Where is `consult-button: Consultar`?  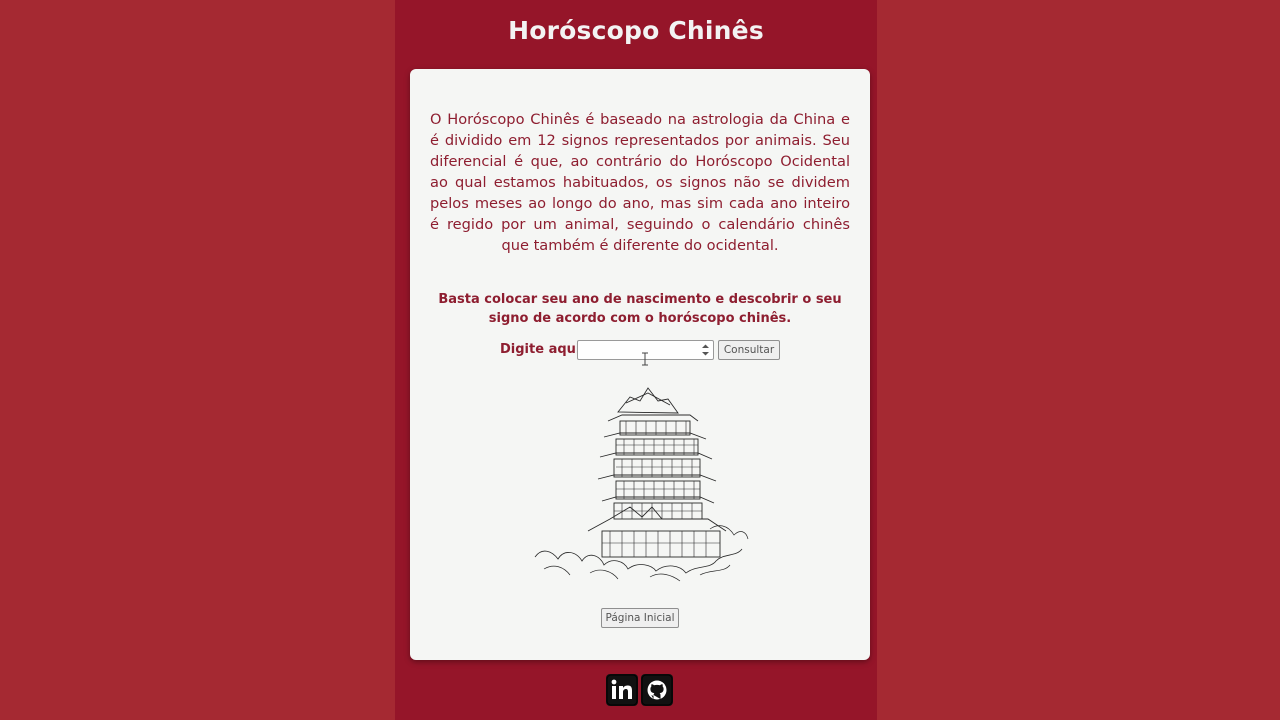
consult-button: Consultar is located at coordinates (749, 350).